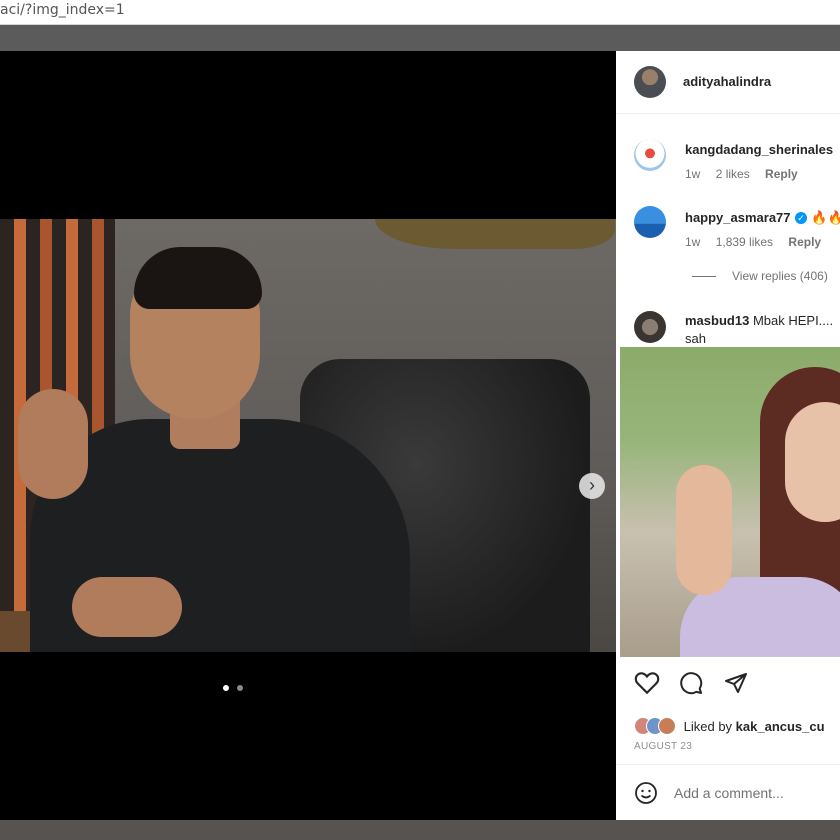 This screenshot has width=840, height=840. What do you see at coordinates (235, 687) in the screenshot?
I see `carousel-indicator` at bounding box center [235, 687].